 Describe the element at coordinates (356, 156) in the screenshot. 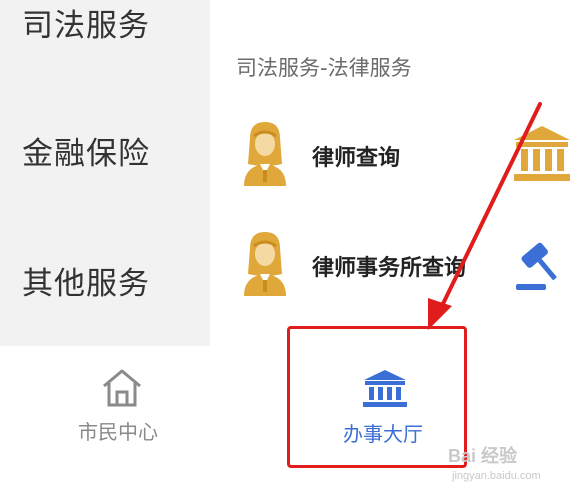

I see `lawyer-search-item: 律师查询` at that location.